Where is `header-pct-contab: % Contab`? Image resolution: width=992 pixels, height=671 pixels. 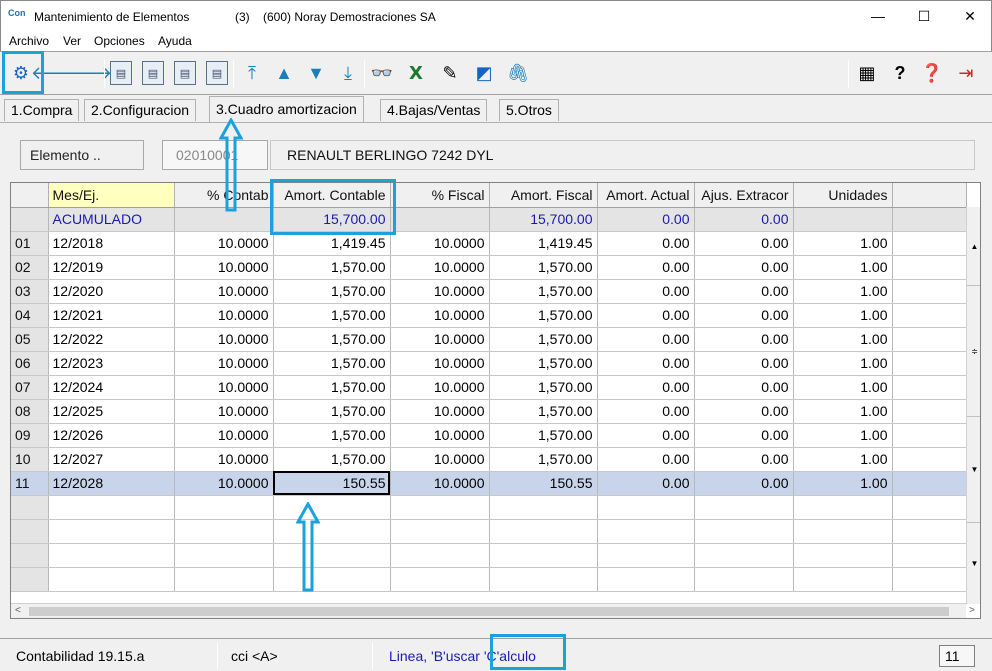 header-pct-contab: % Contab is located at coordinates (224, 195).